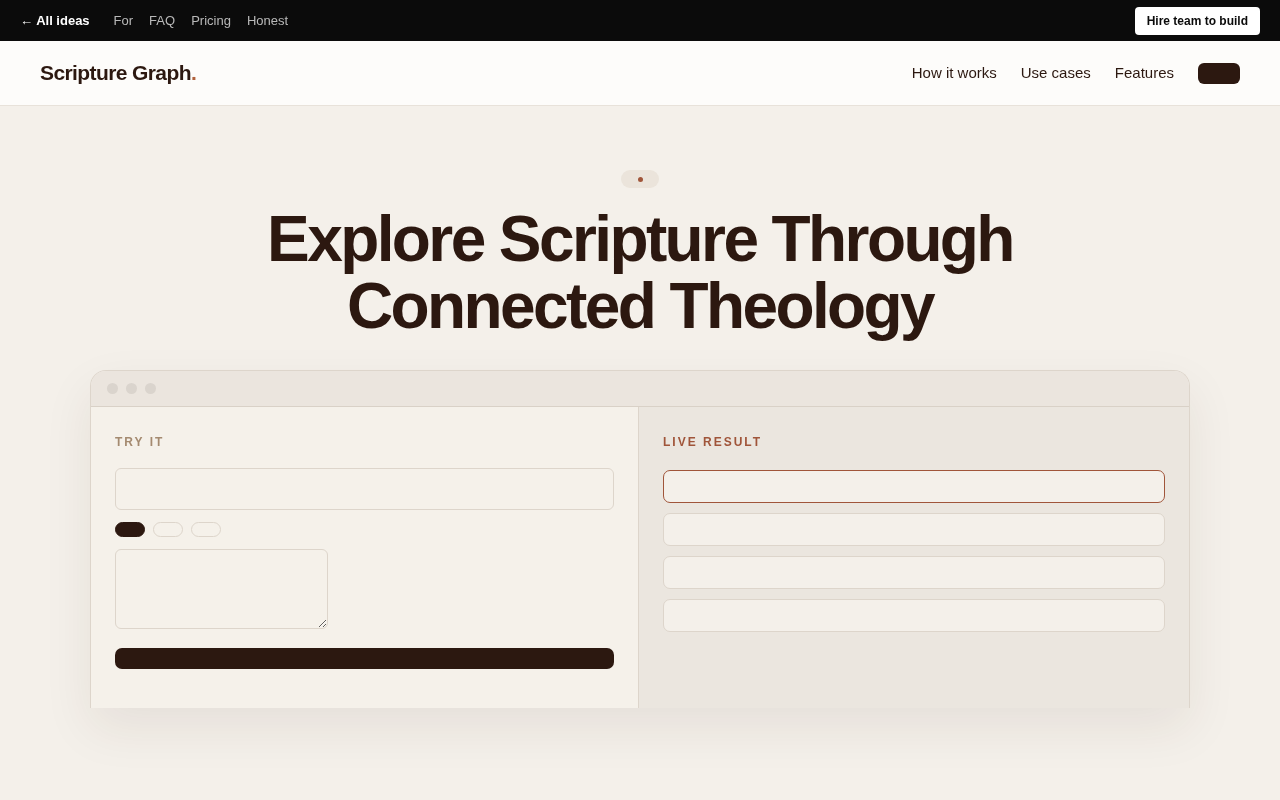 The image size is (1280, 800). Describe the element at coordinates (267, 20) in the screenshot. I see `top-nav-link: Honest` at that location.